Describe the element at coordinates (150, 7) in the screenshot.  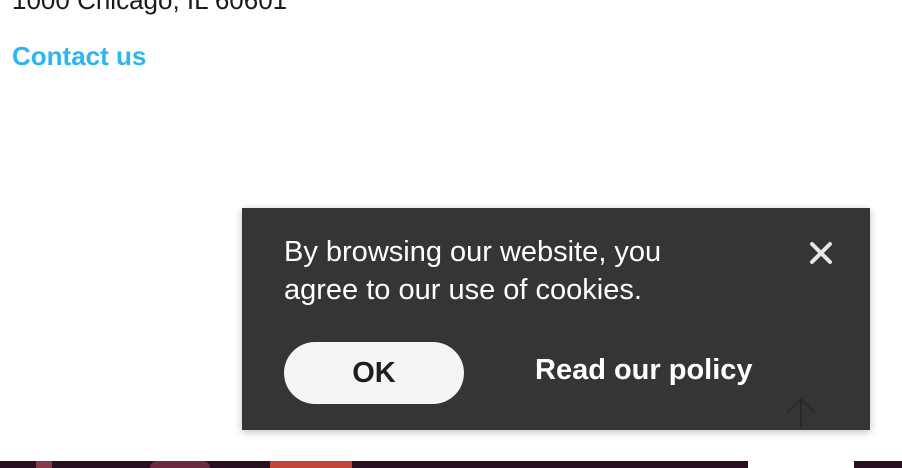
I see `footer-address: 1000 Chicago, IL 60601` at that location.